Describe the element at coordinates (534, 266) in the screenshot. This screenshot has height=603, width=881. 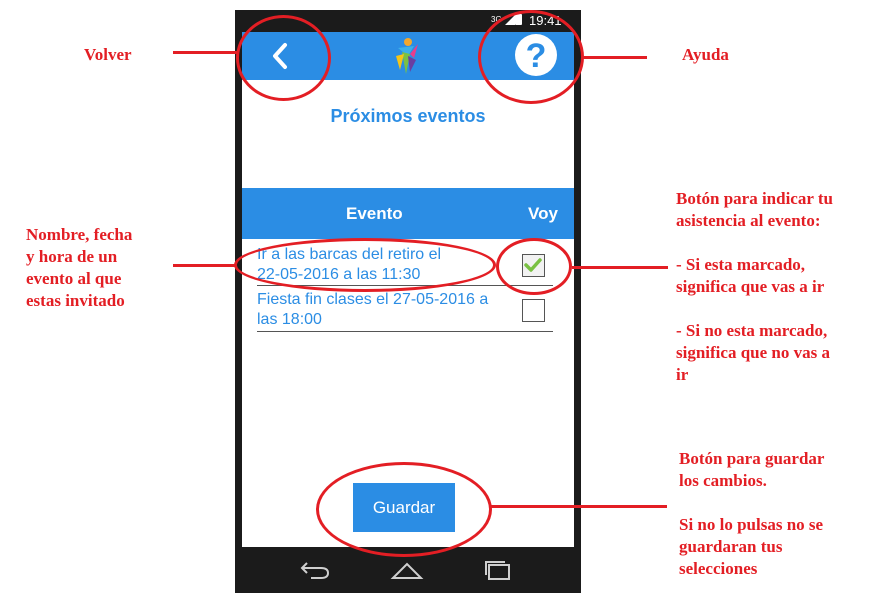
I see `checkbox-highlight-ring` at that location.